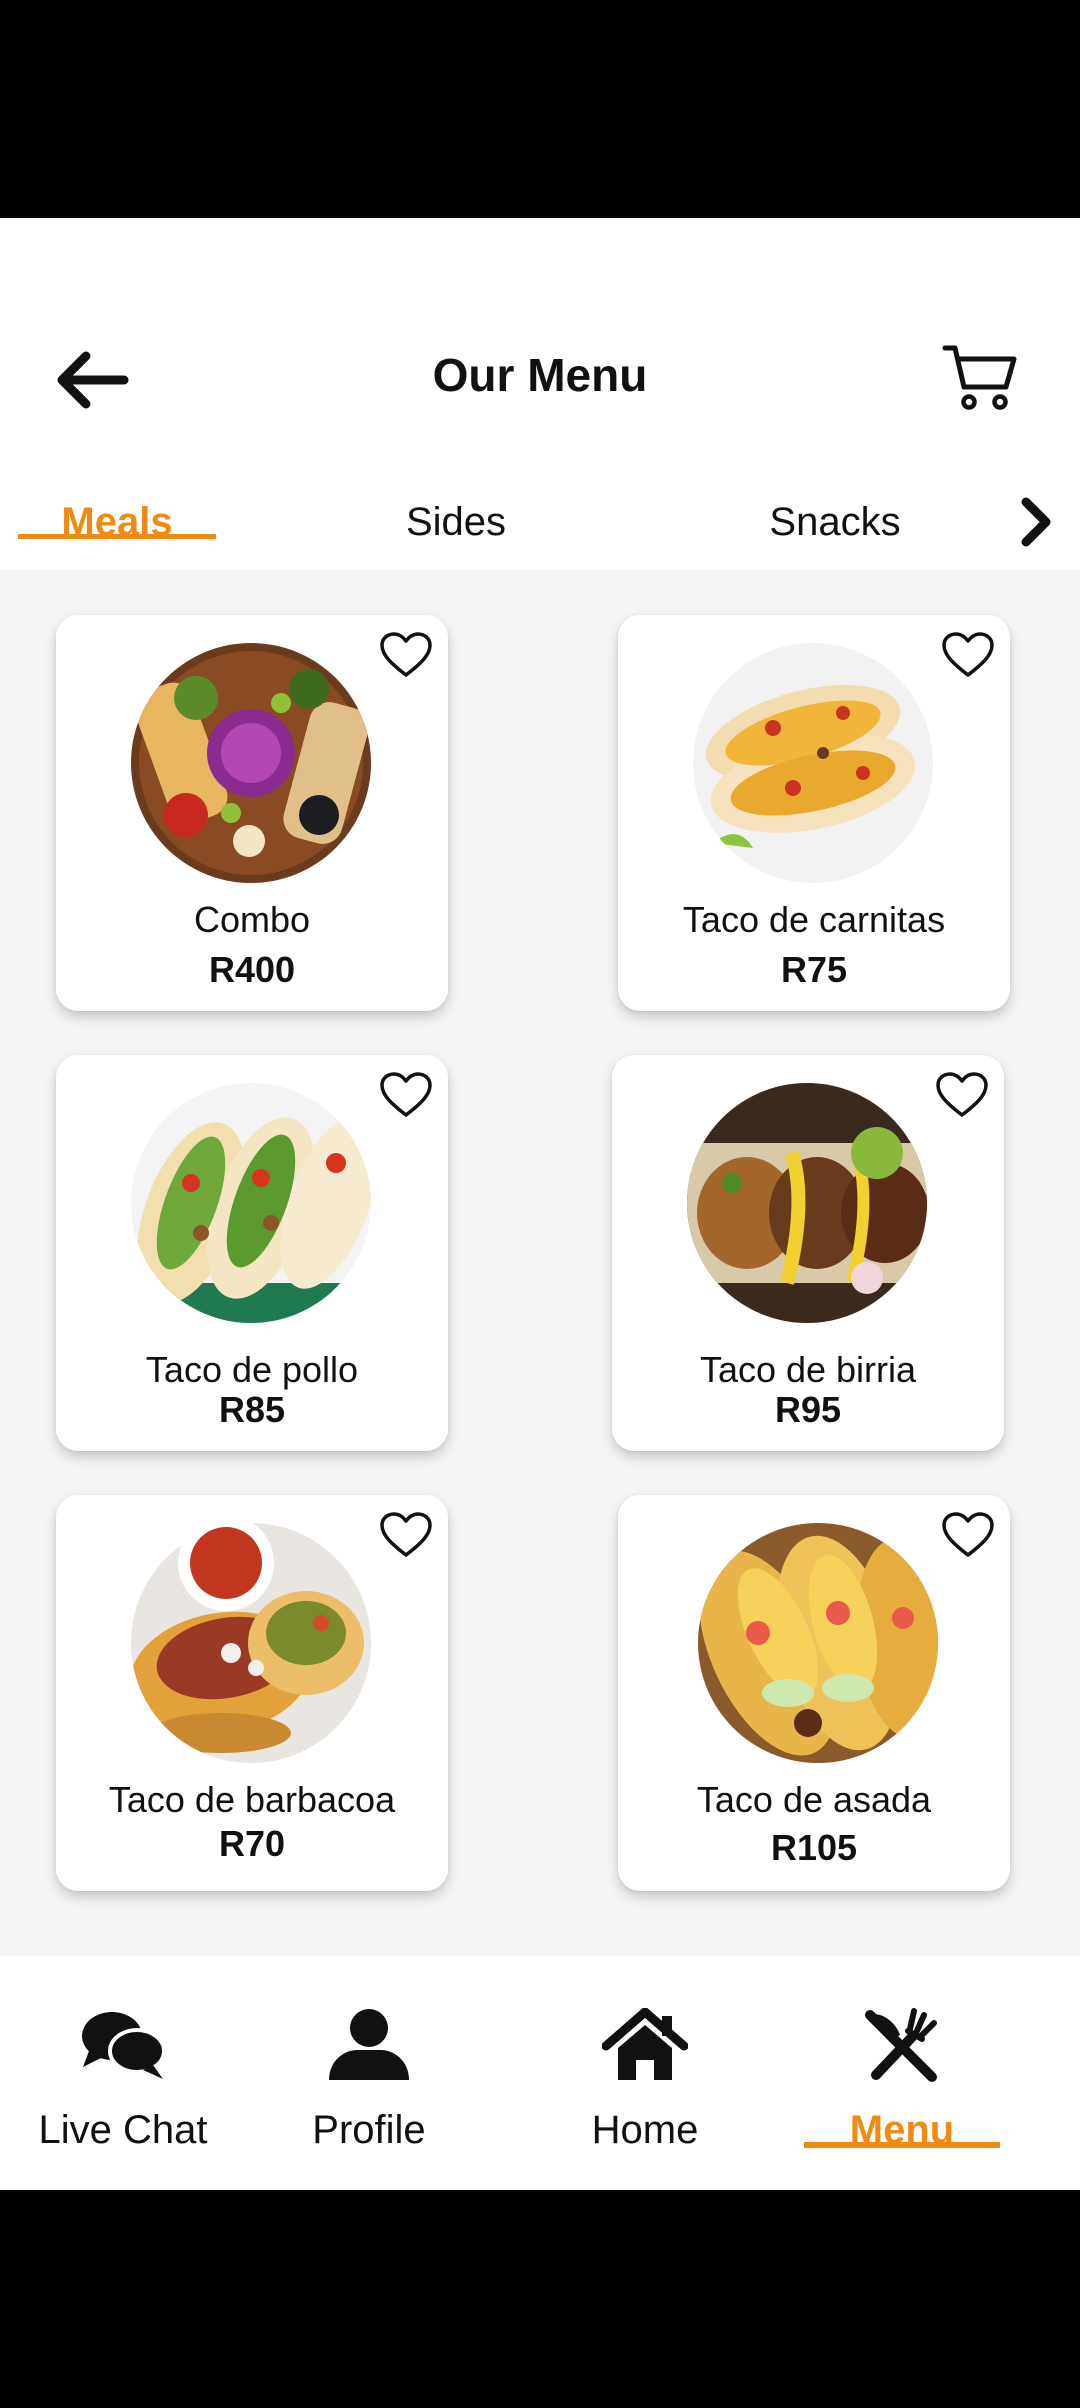 This screenshot has width=1080, height=2408. I want to click on menu-item-card: Taco de barbacoa R70, so click(252, 1693).